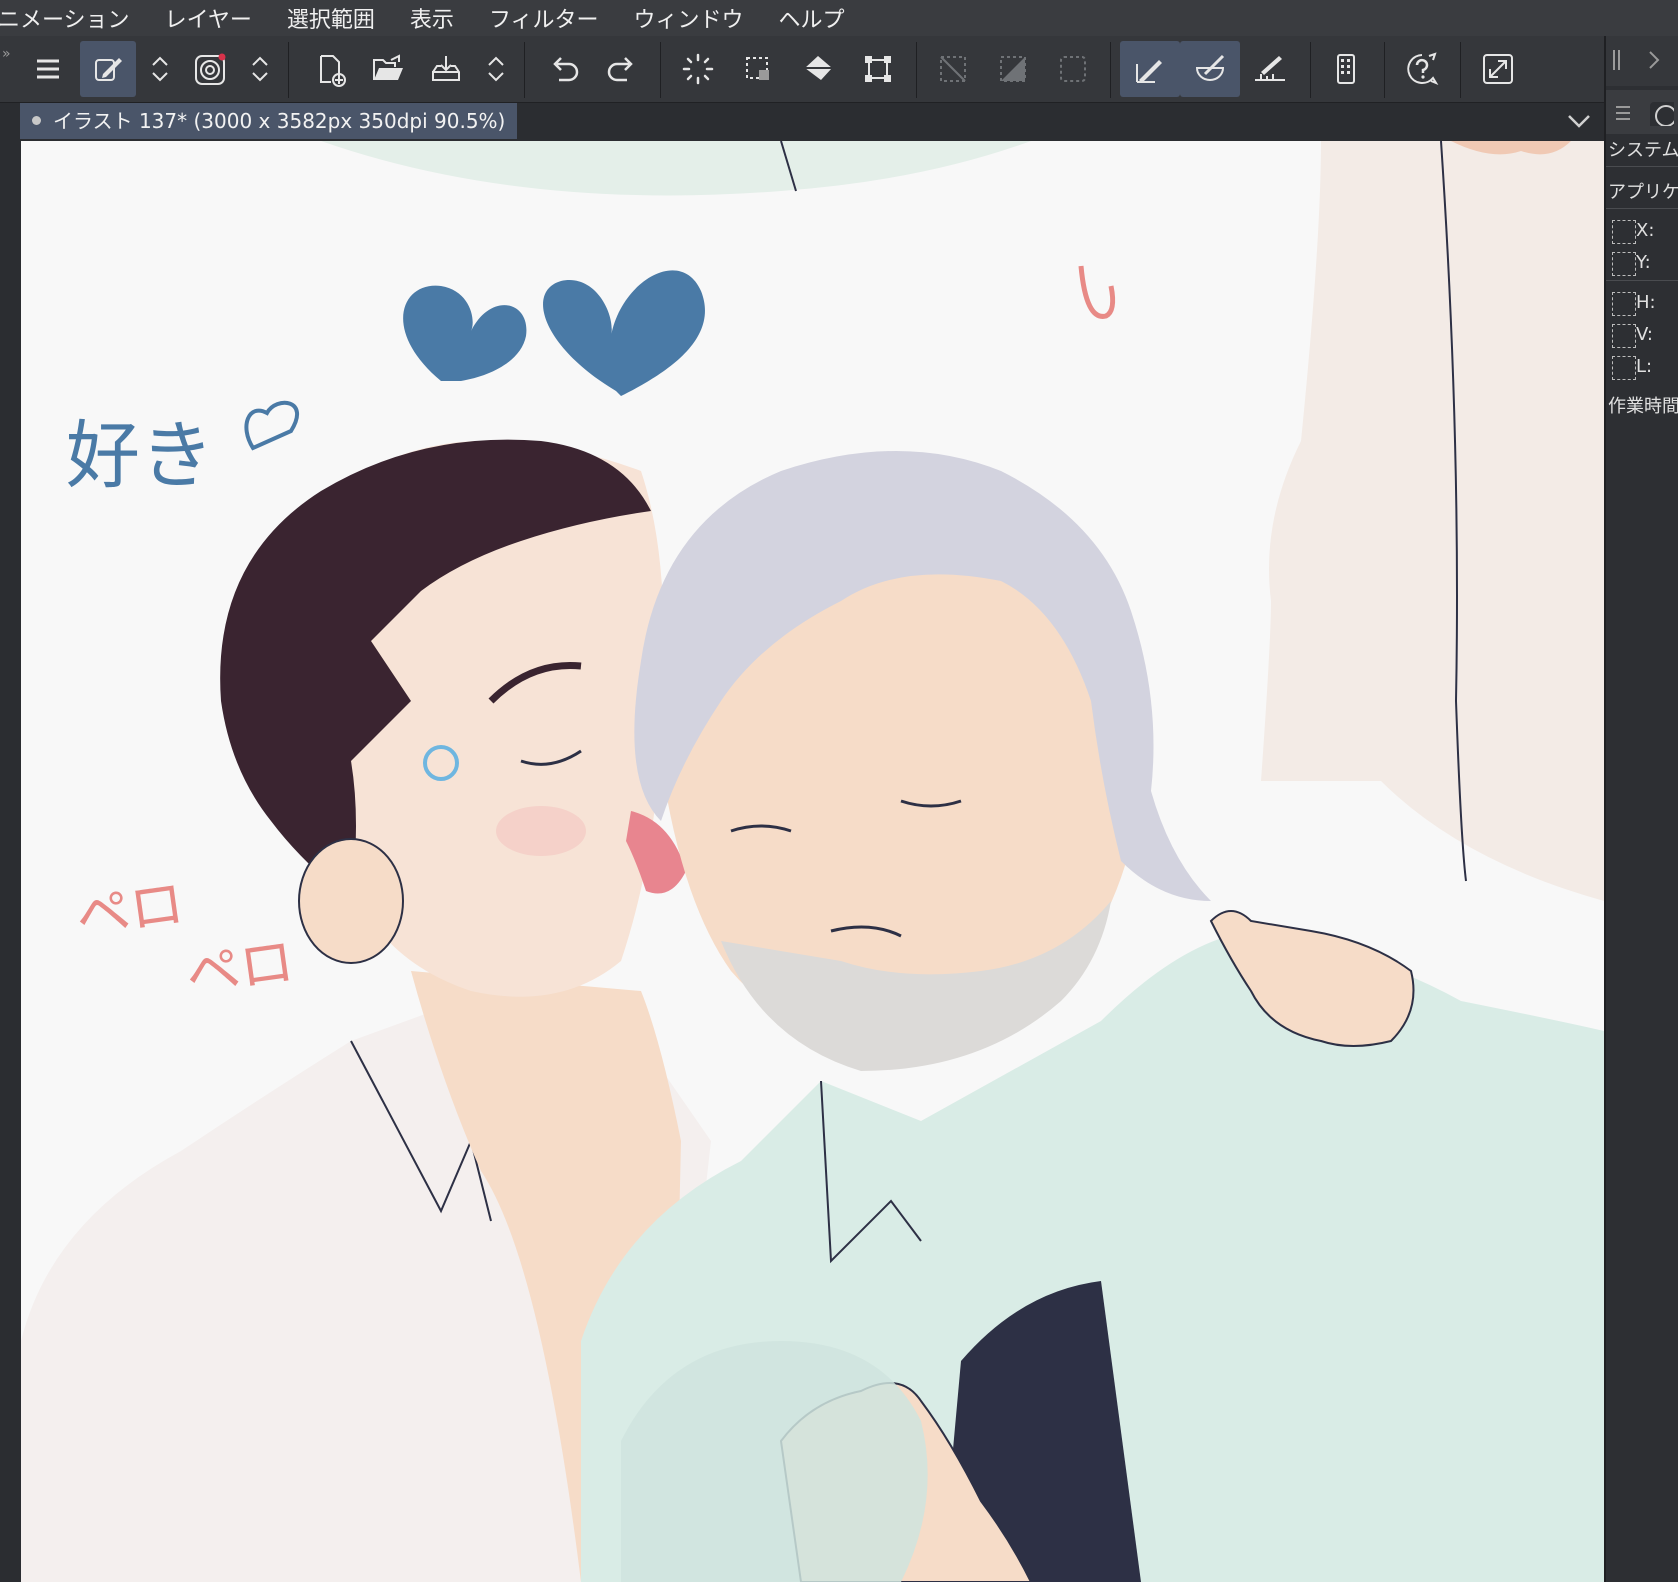 This screenshot has height=1582, width=1678. I want to click on background-figure-shirt, so click(1432, 521).